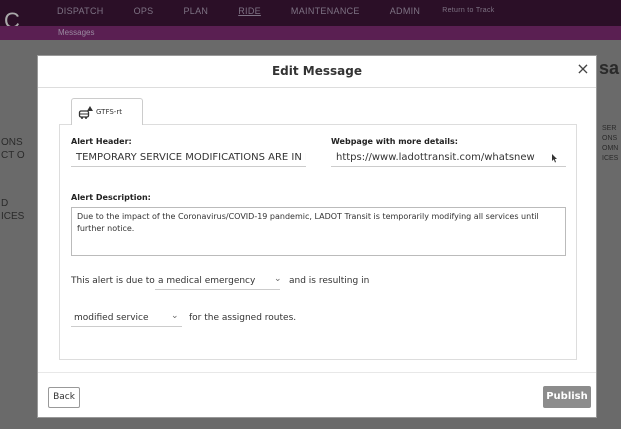 This screenshot has width=621, height=429. What do you see at coordinates (80, 11) in the screenshot?
I see `nav-dispatch: DISPATCH` at bounding box center [80, 11].